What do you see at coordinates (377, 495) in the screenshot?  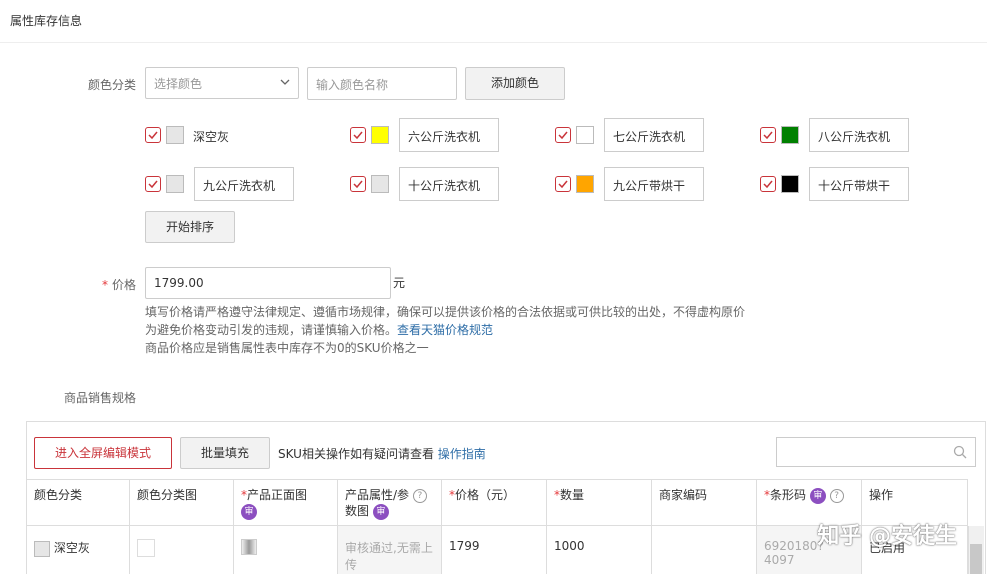 I see `header-attr-image-text-a: 产品属性/参` at bounding box center [377, 495].